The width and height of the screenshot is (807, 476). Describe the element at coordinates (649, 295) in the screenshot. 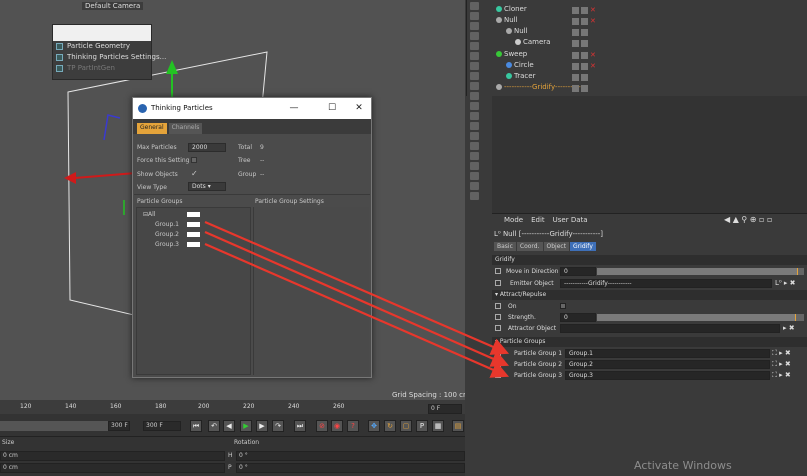

I see `section-attract-repulse: ▾ Attract/Repulse` at that location.